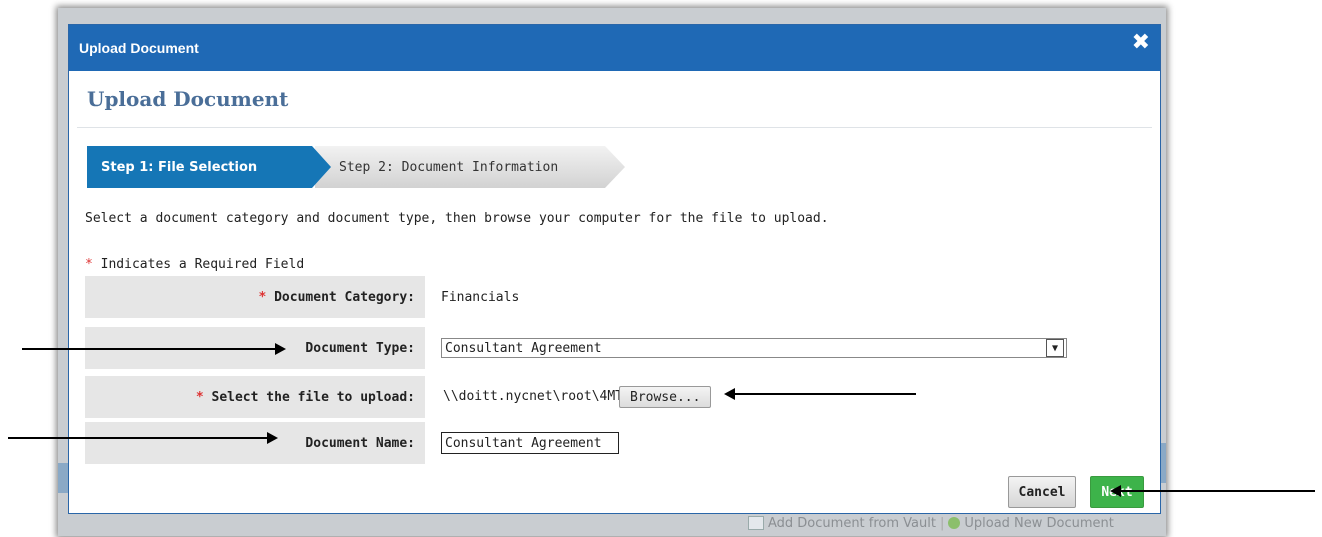 The height and width of the screenshot is (537, 1322). Describe the element at coordinates (313, 397) in the screenshot. I see `file-upload-label-text: Select the file to upload:` at that location.